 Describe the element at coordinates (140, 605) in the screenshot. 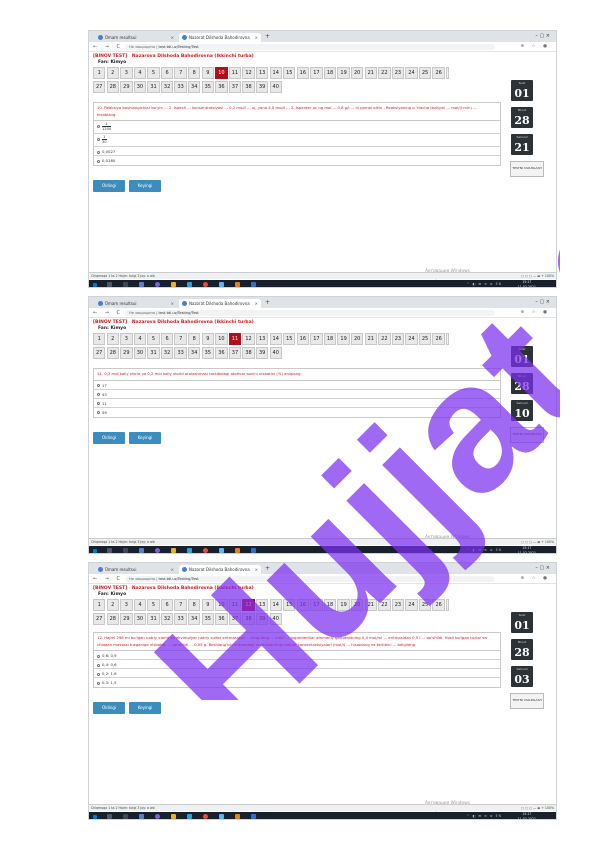

I see `question-number-button: 4` at that location.